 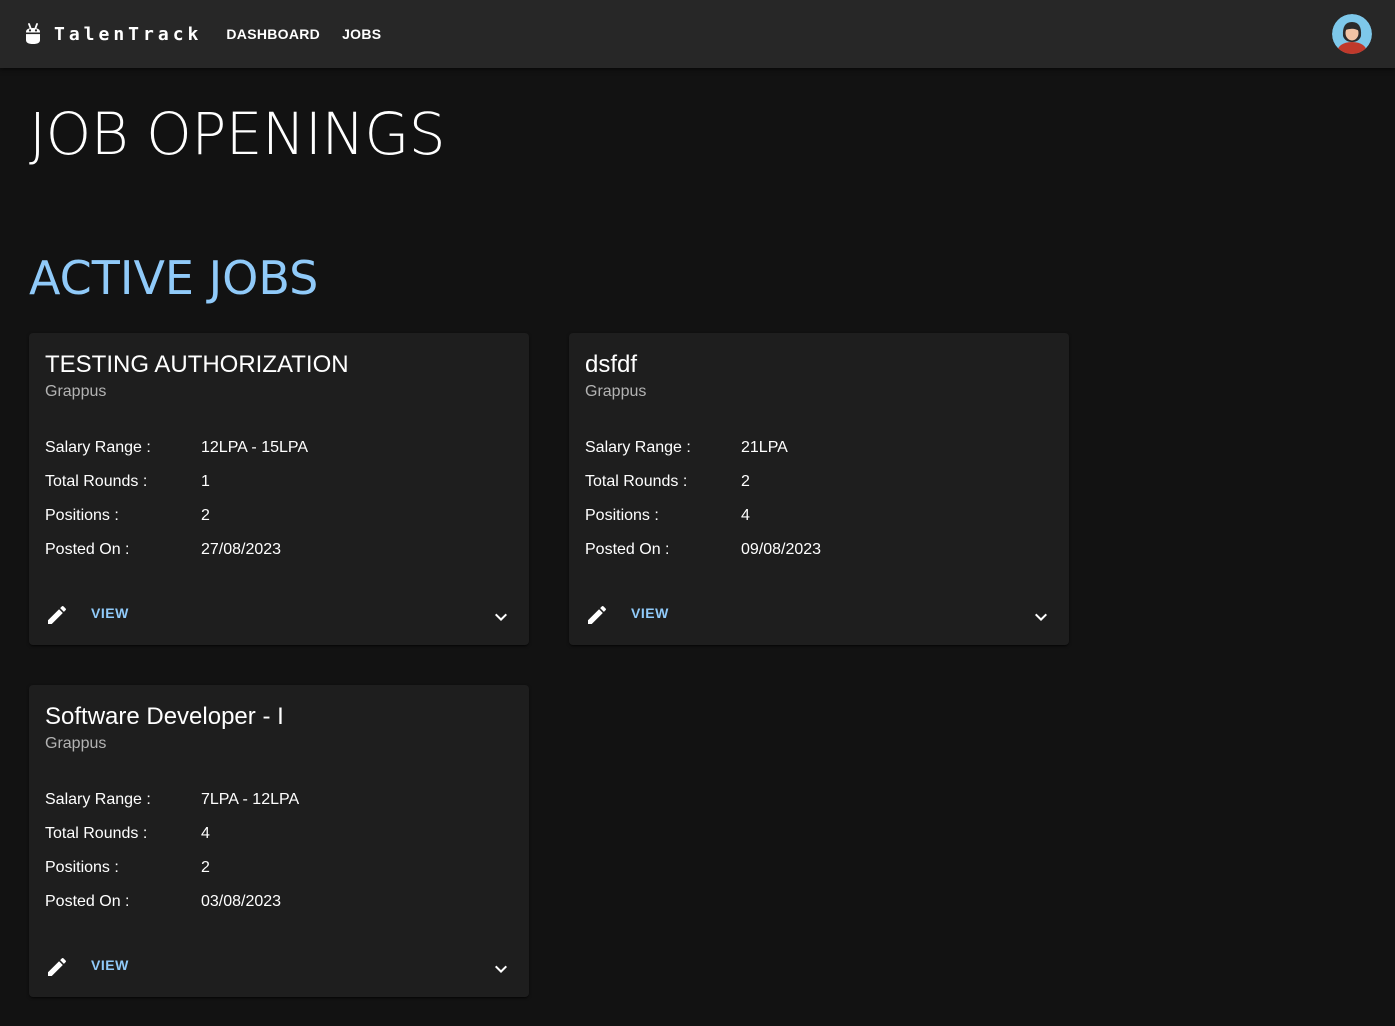 What do you see at coordinates (172, 800) in the screenshot?
I see `salary-row: Salary Range : 7LPA - 12LPA` at bounding box center [172, 800].